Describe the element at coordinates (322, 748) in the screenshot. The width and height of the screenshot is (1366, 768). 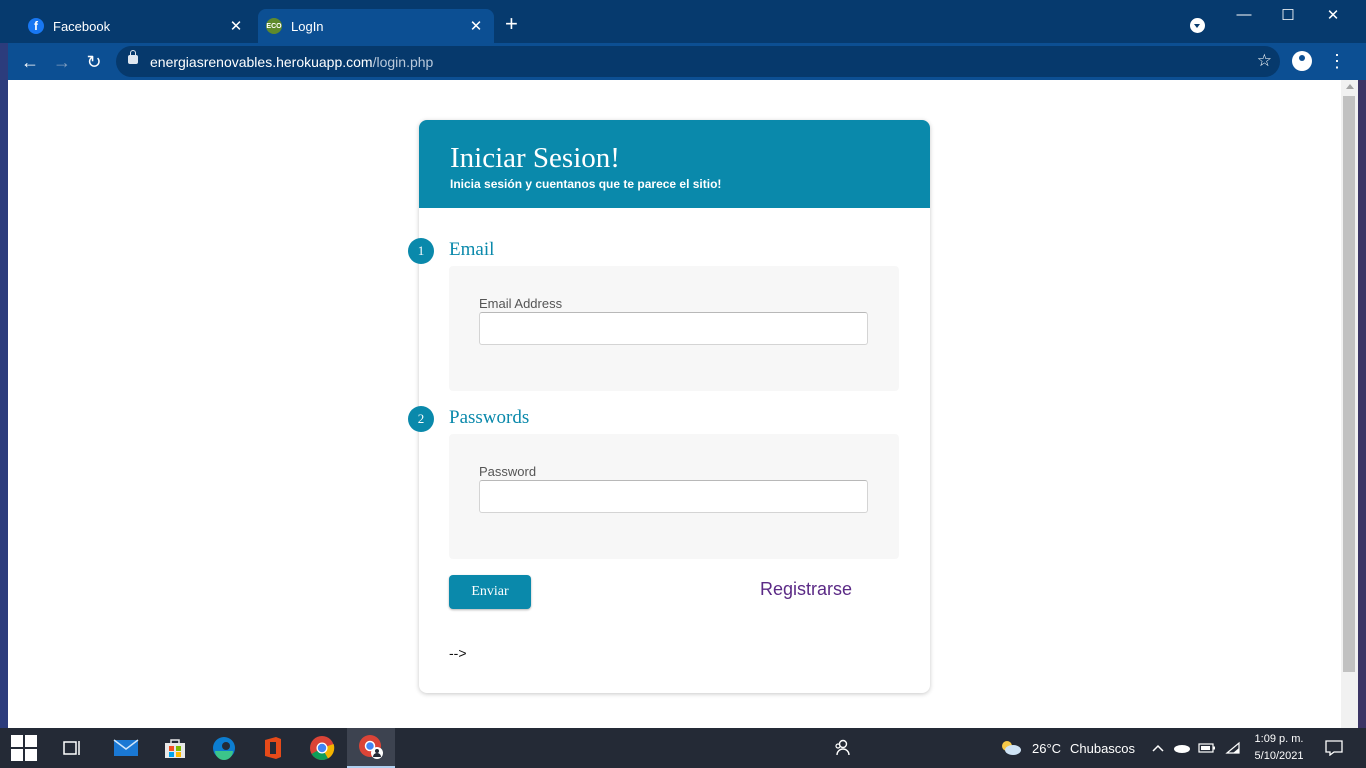
I see `chrome-icon` at that location.